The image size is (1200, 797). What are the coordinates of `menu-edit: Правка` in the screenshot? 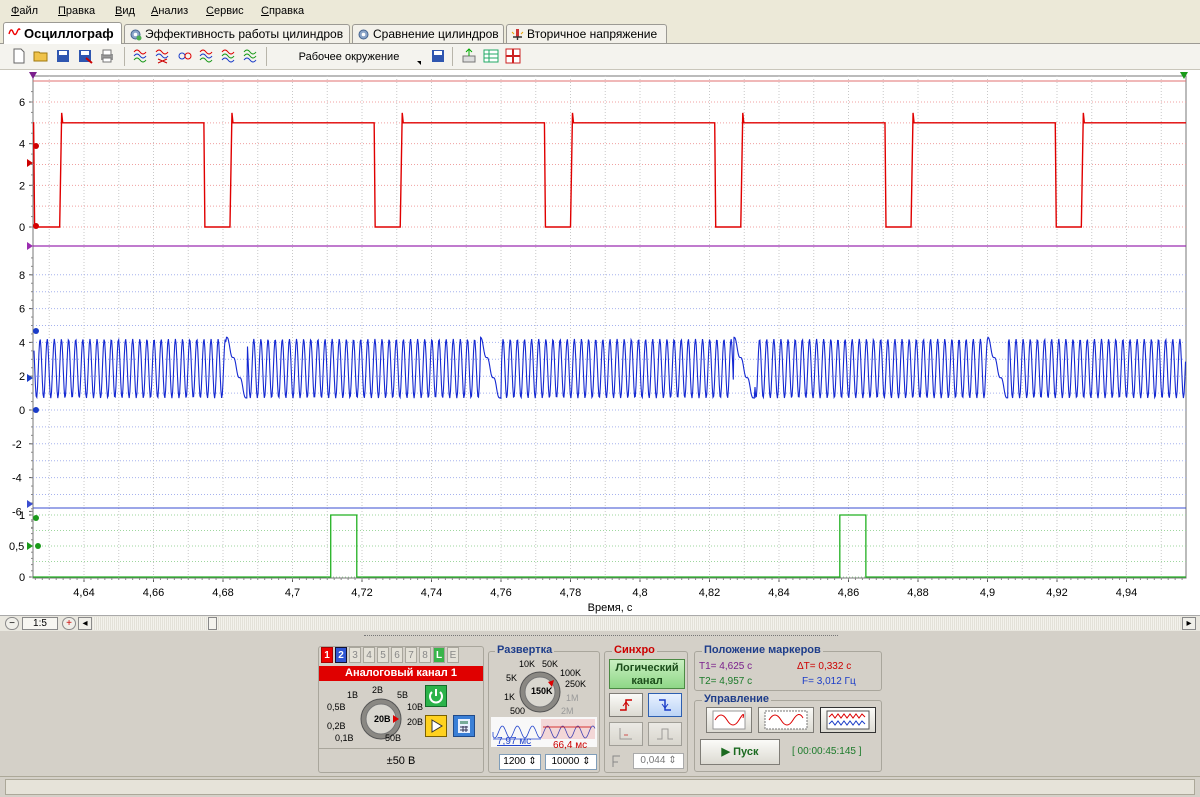 It's located at (76, 11).